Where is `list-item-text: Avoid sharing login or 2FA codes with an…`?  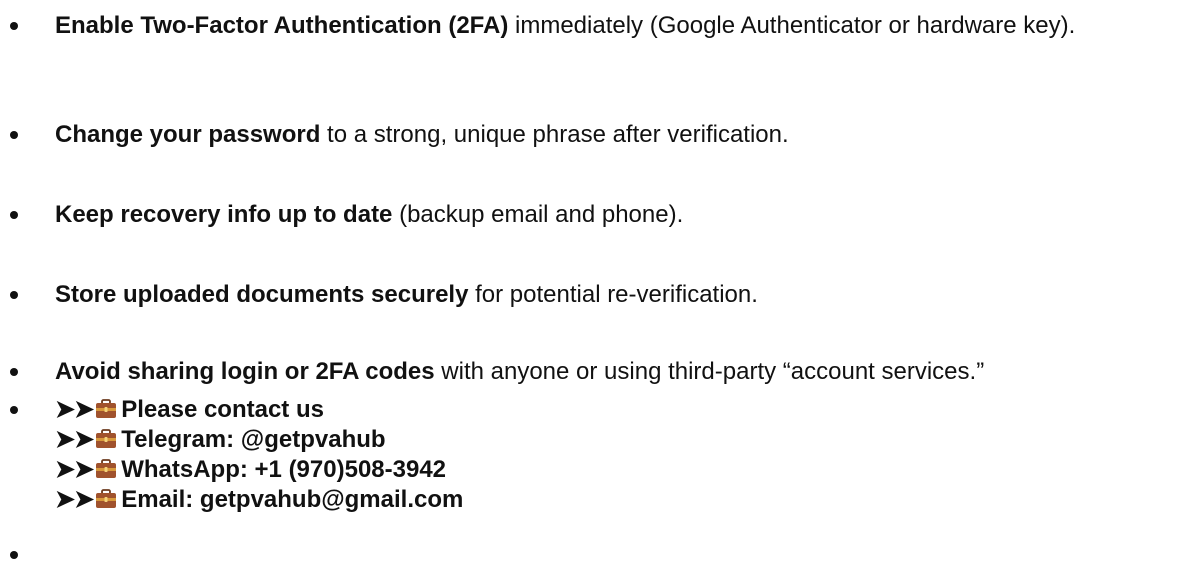
list-item-text: Avoid sharing login or 2FA codes with an… is located at coordinates (615, 372).